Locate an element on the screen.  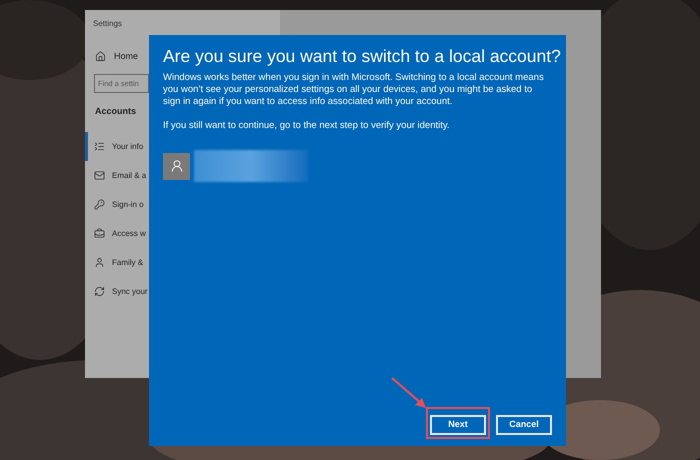
dialog-title: Are you sure you want to switch to a local account? is located at coordinates (362, 56).